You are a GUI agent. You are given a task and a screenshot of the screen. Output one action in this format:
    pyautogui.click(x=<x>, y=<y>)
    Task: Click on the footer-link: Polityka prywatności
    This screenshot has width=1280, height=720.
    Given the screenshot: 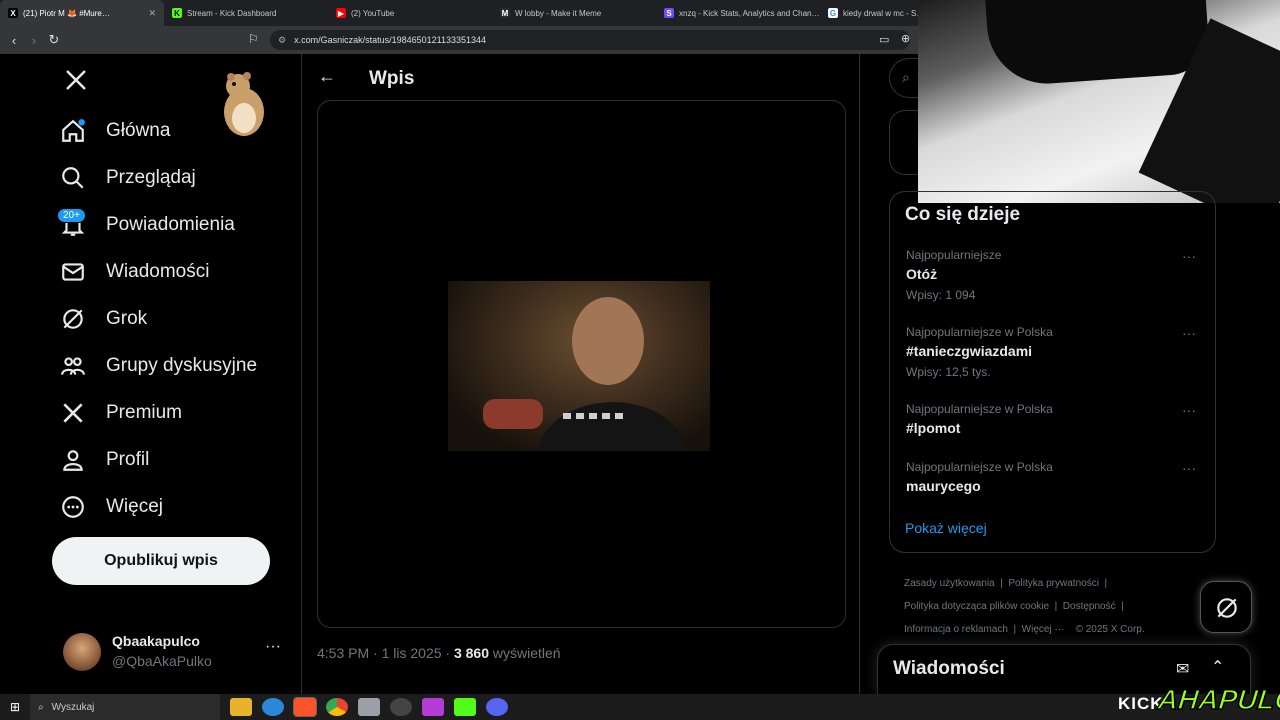 What is the action you would take?
    pyautogui.click(x=1053, y=583)
    